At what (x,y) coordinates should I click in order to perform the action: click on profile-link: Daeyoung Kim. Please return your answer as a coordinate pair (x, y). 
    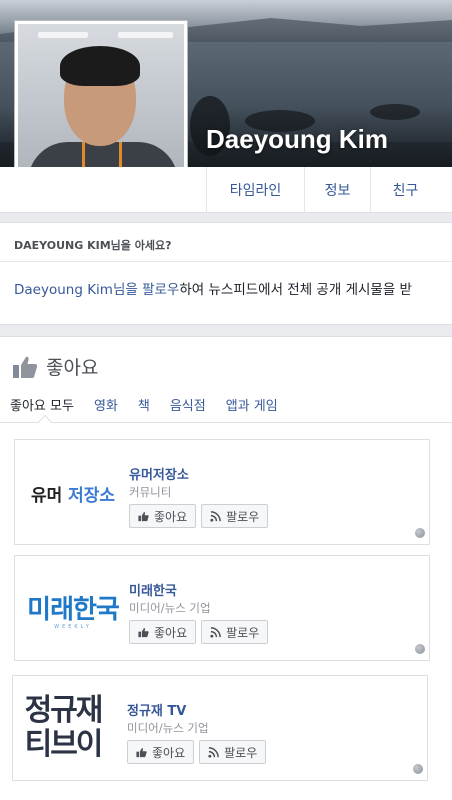
    Looking at the image, I should click on (63, 290).